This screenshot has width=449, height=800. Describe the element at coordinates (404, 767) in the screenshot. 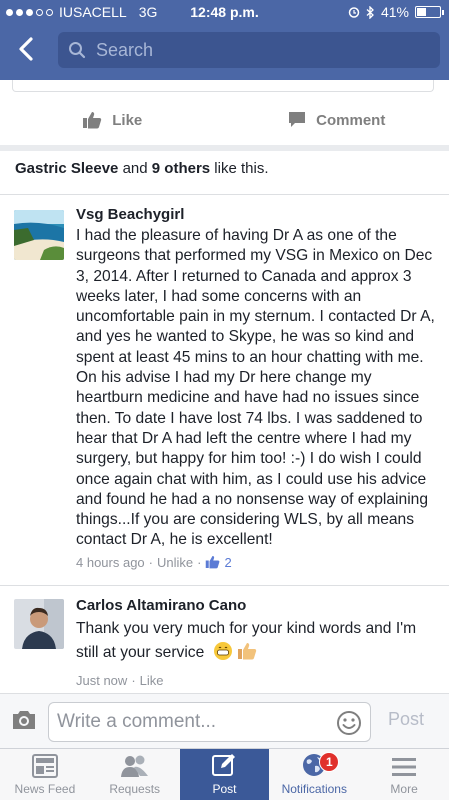

I see `menu-icon` at that location.